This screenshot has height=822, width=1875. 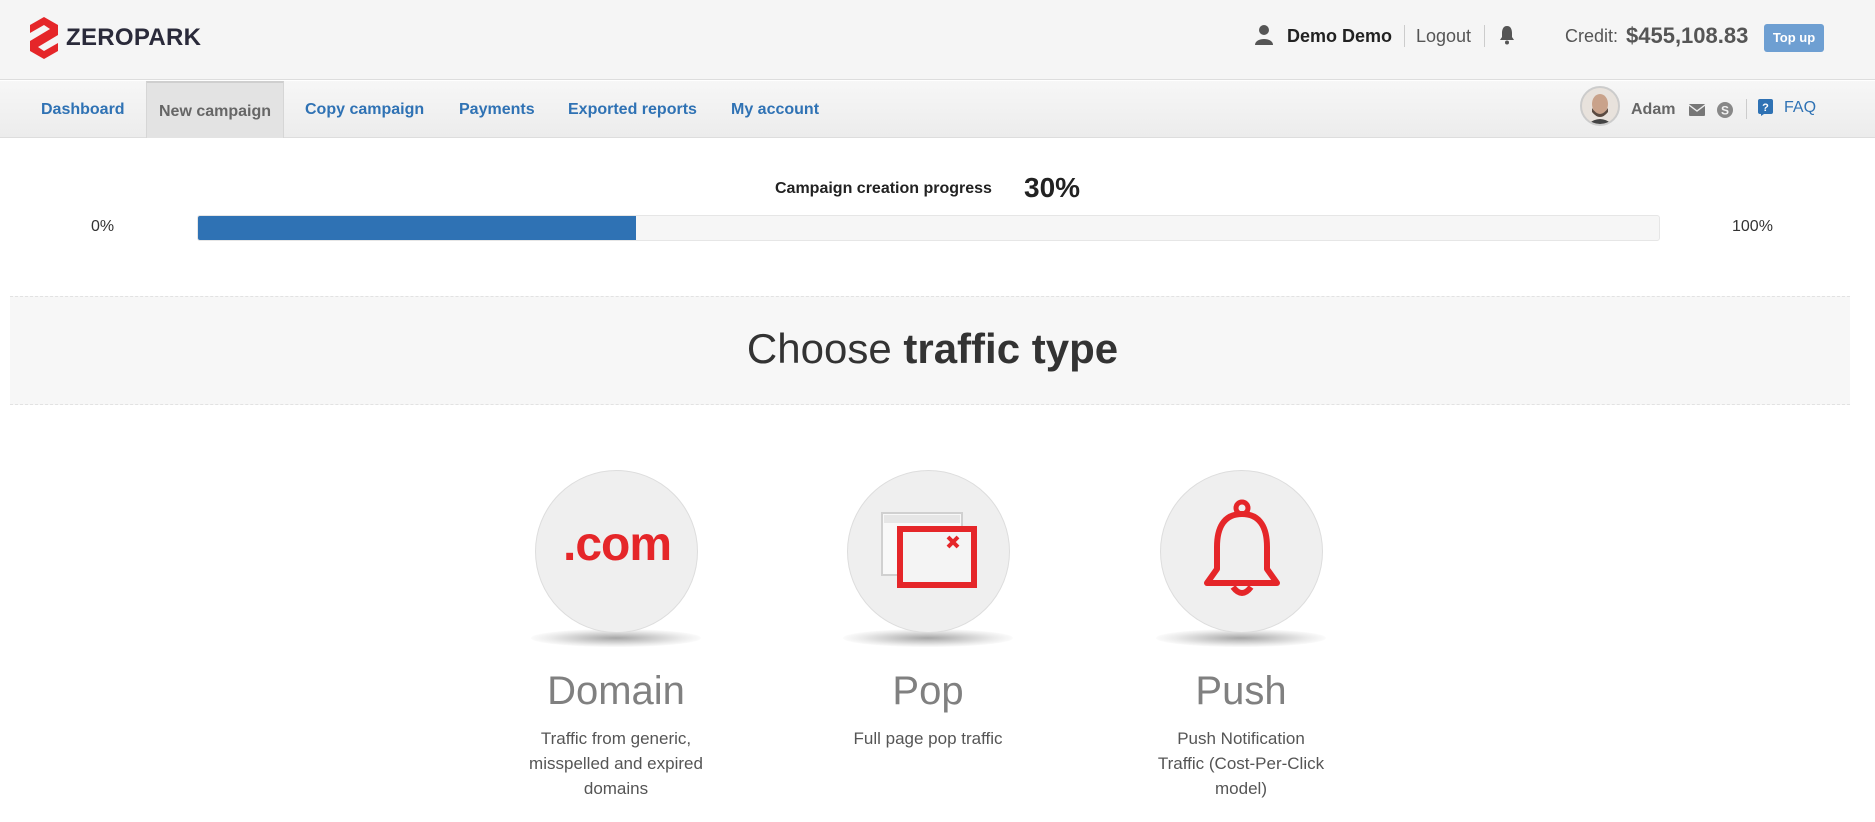 I want to click on traffic-type-pop: Pop Full page pop traffic, so click(x=928, y=610).